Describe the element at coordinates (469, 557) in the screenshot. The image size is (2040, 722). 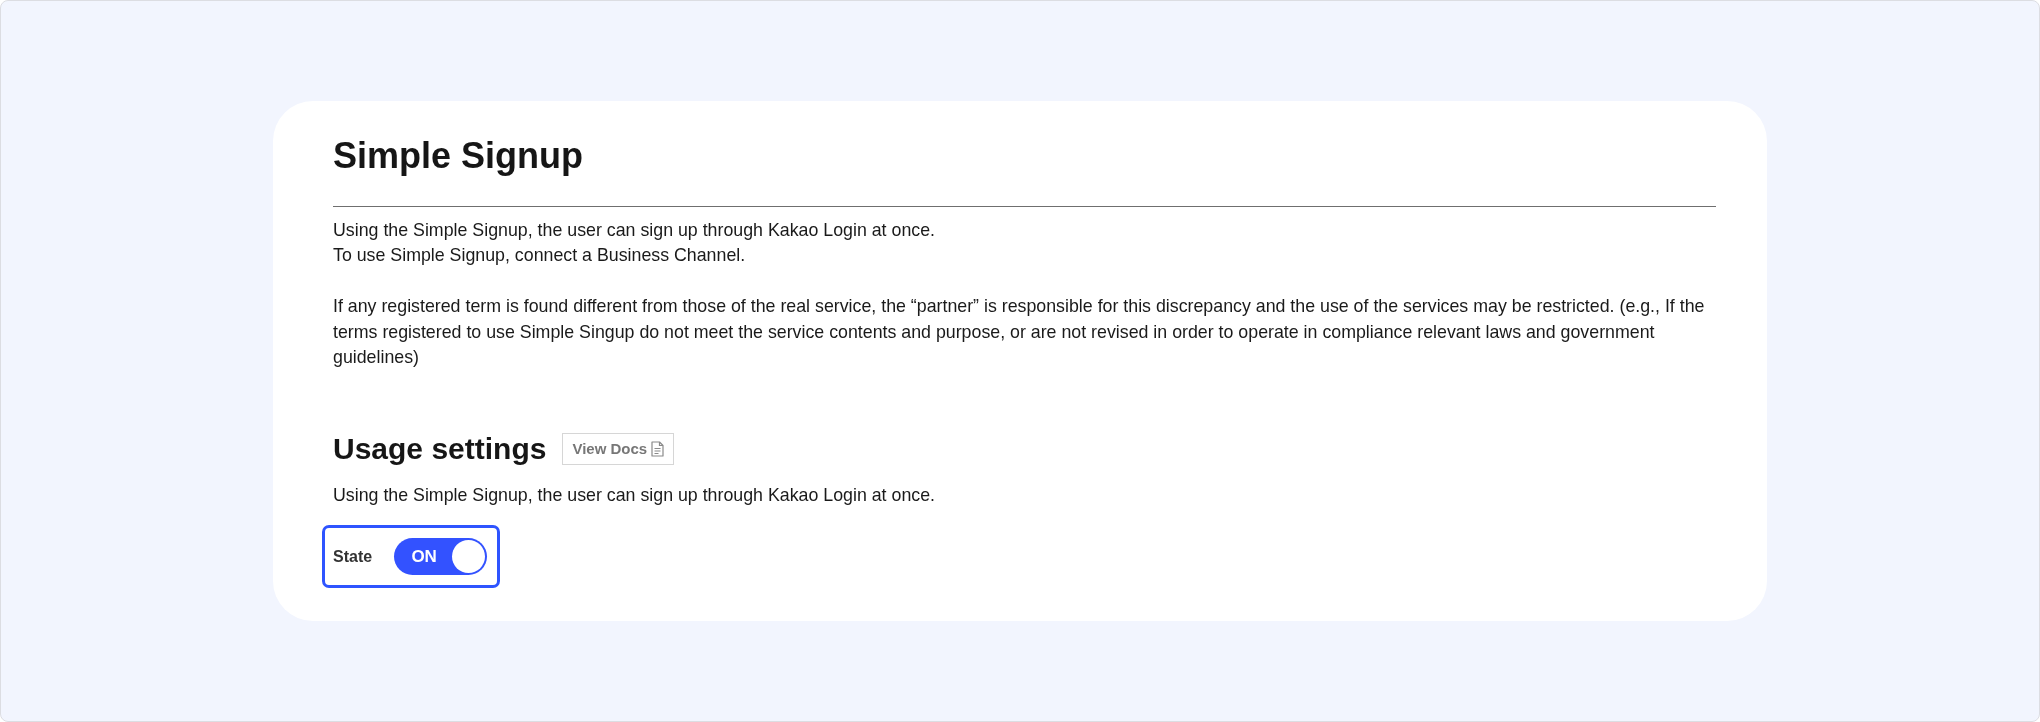
I see `toggle-knob` at that location.